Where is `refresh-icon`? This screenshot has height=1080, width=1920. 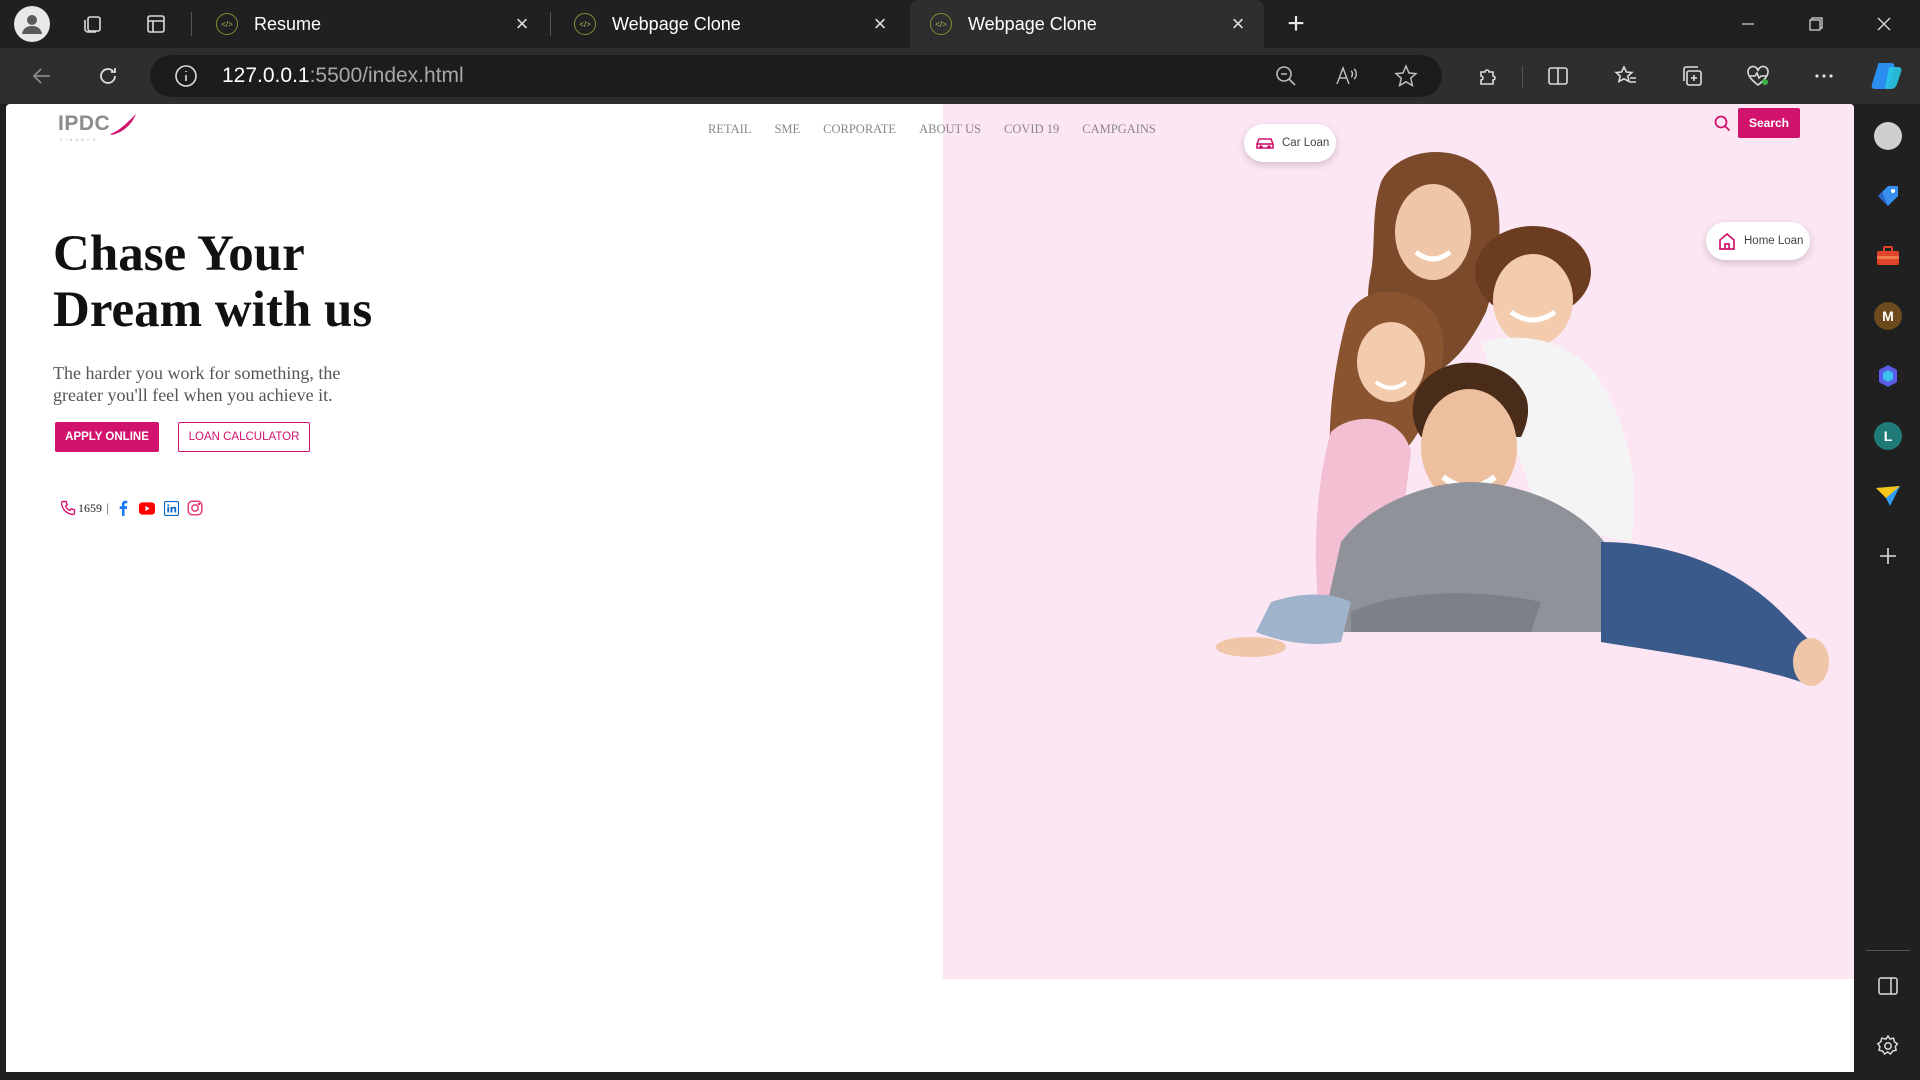 refresh-icon is located at coordinates (108, 76).